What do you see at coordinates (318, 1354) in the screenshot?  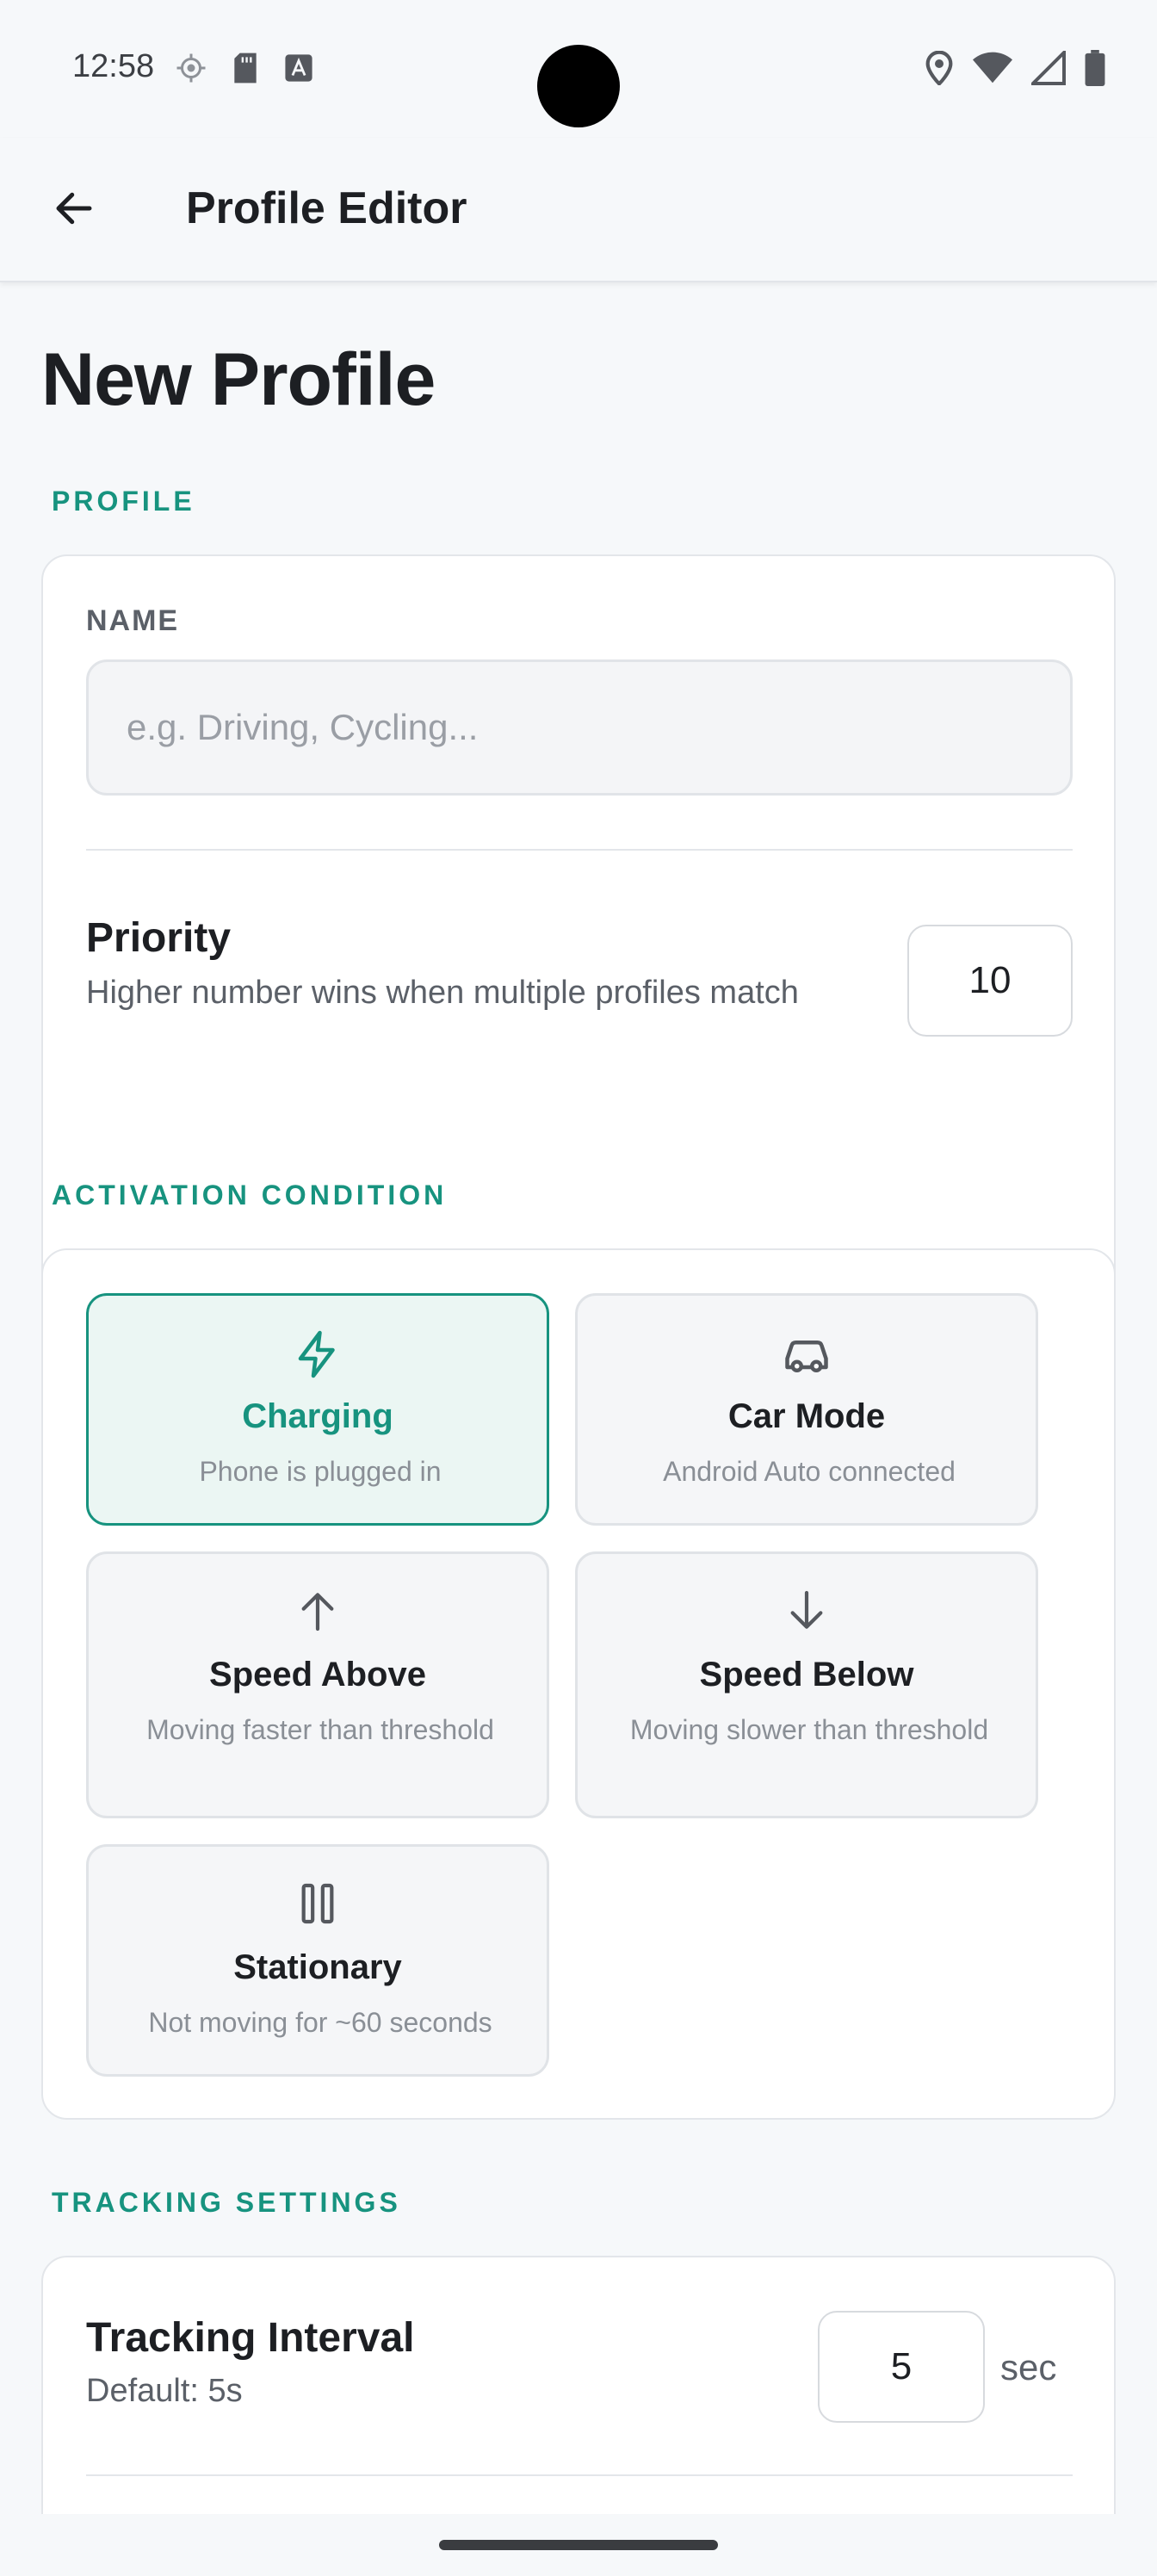 I see `lightning-bolt-icon` at bounding box center [318, 1354].